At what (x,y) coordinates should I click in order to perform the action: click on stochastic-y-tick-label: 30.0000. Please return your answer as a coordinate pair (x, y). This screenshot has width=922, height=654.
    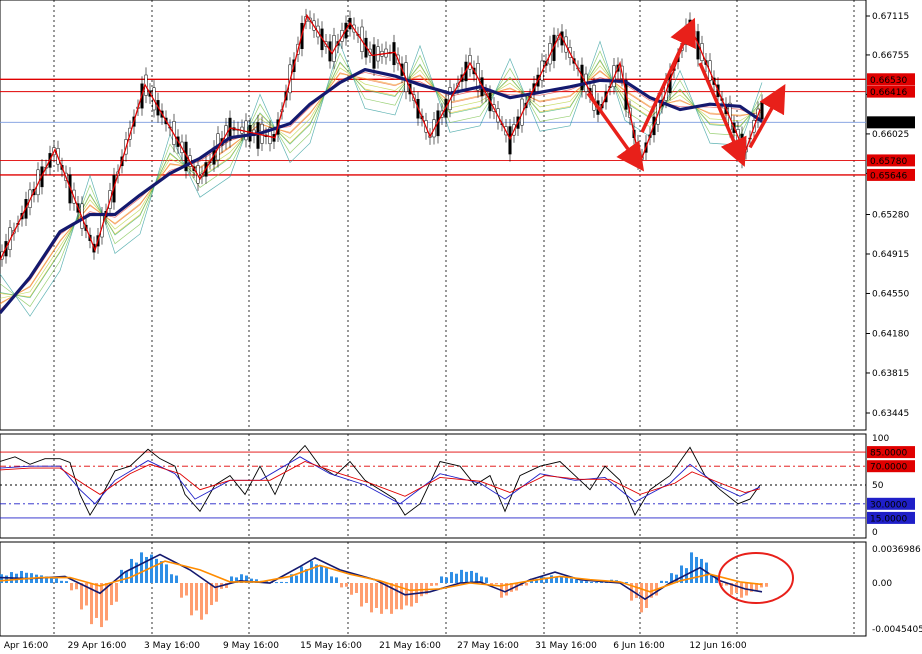
    Looking at the image, I should click on (888, 505).